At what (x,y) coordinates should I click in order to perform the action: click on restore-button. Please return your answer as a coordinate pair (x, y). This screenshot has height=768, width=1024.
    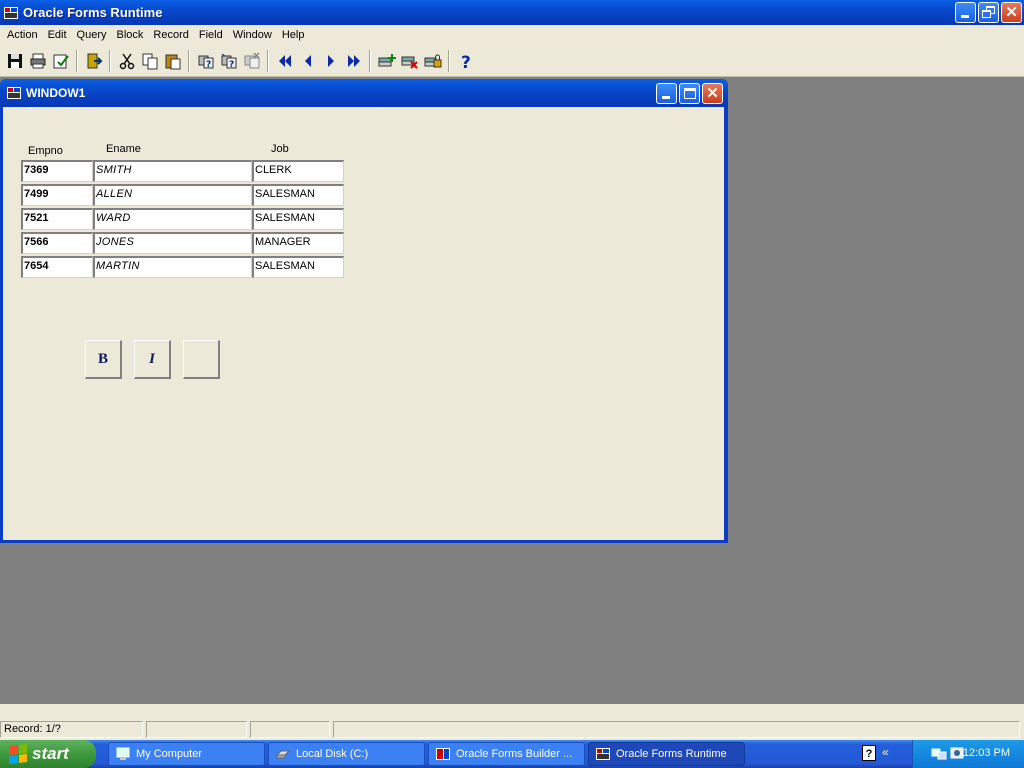
    Looking at the image, I should click on (988, 12).